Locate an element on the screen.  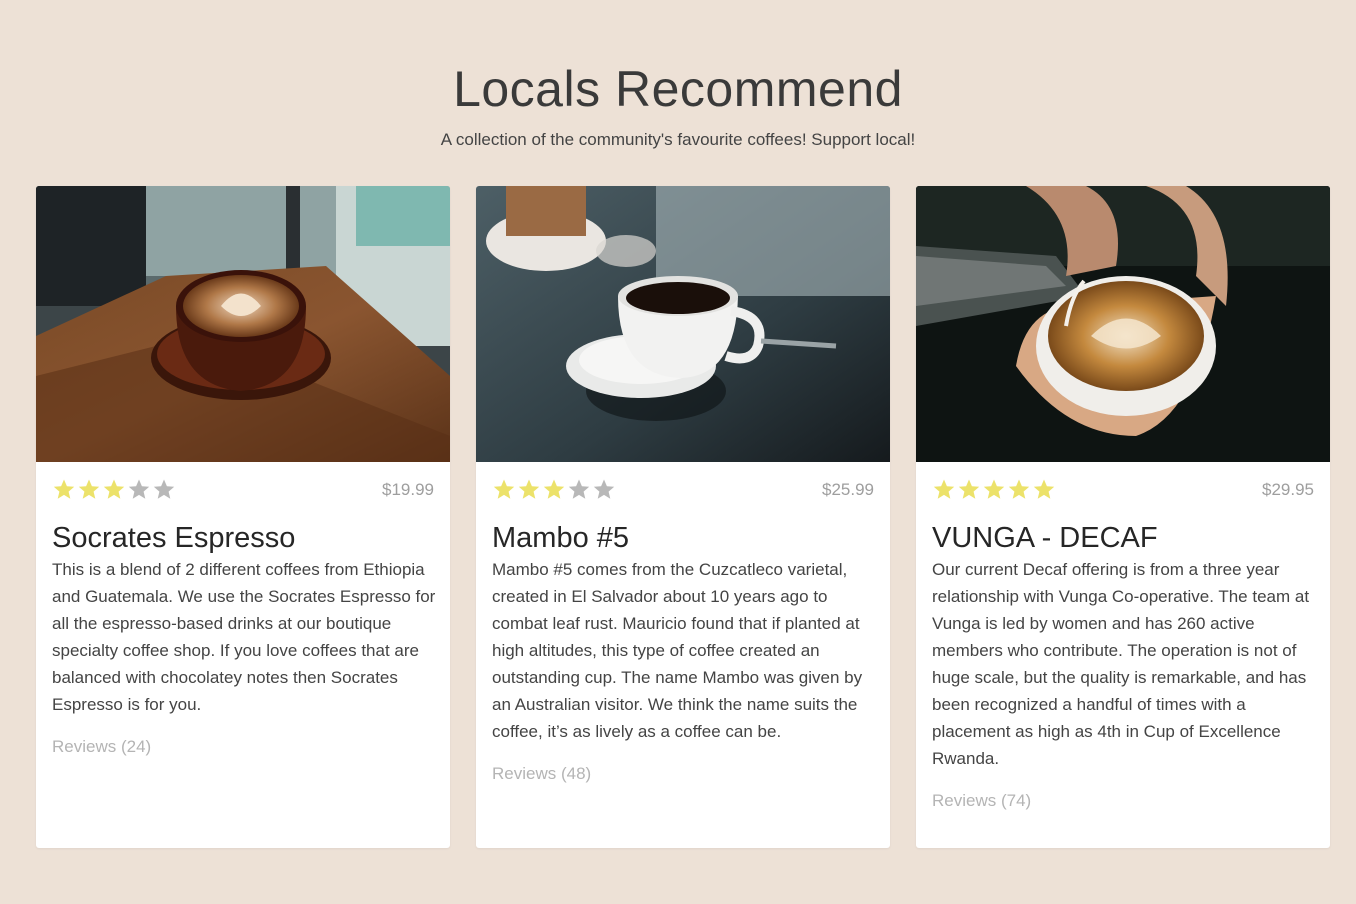
card-meta: $19.99 is located at coordinates (243, 490).